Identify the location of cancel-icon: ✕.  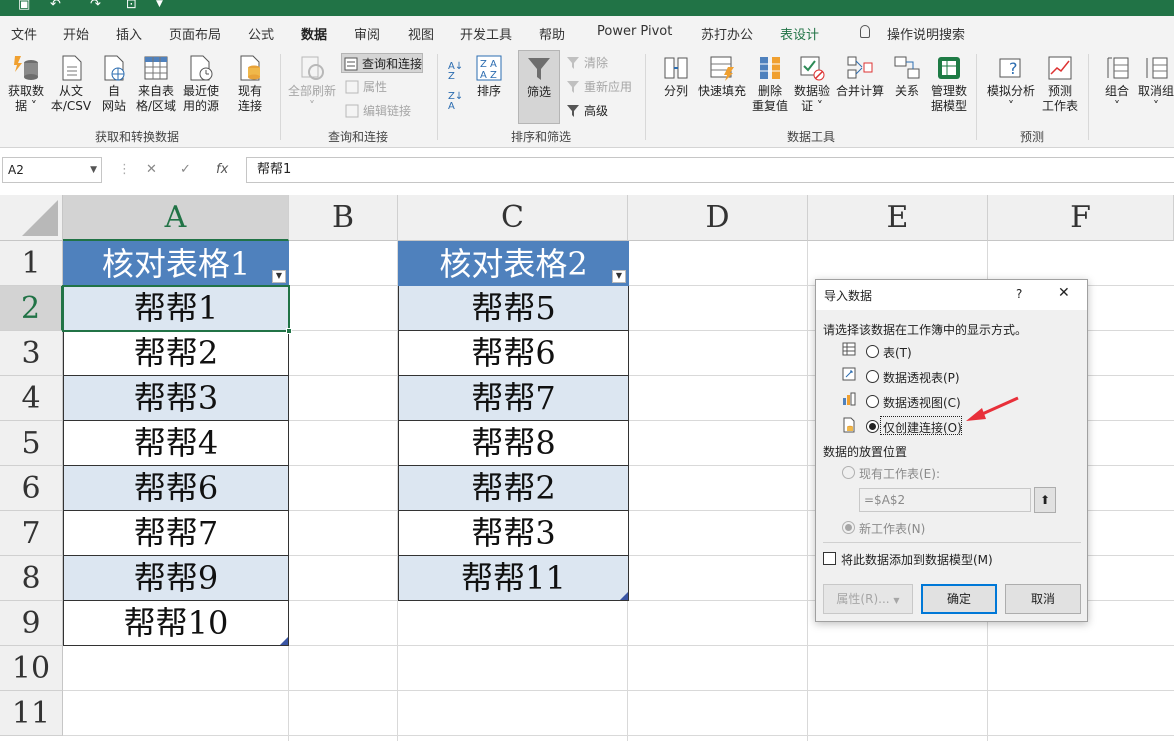
(151, 169).